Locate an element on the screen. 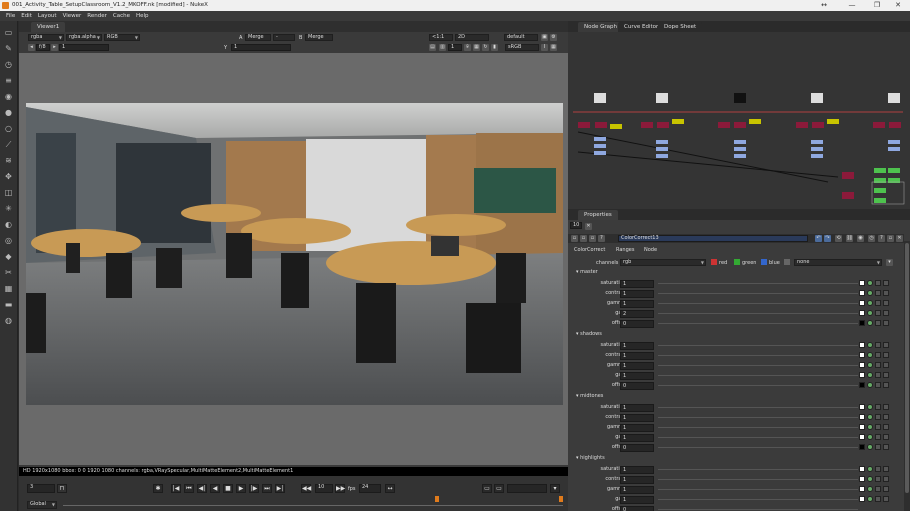 The width and height of the screenshot is (910, 511). menu-help: Help is located at coordinates (142, 16).